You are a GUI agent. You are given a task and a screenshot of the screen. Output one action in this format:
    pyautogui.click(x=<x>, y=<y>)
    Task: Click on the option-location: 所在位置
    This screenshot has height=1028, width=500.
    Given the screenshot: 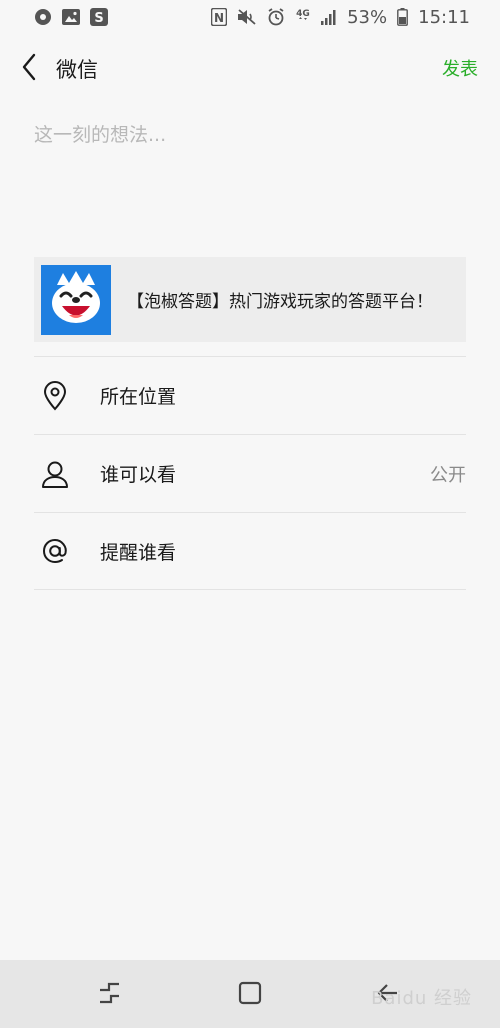 What is the action you would take?
    pyautogui.click(x=250, y=395)
    